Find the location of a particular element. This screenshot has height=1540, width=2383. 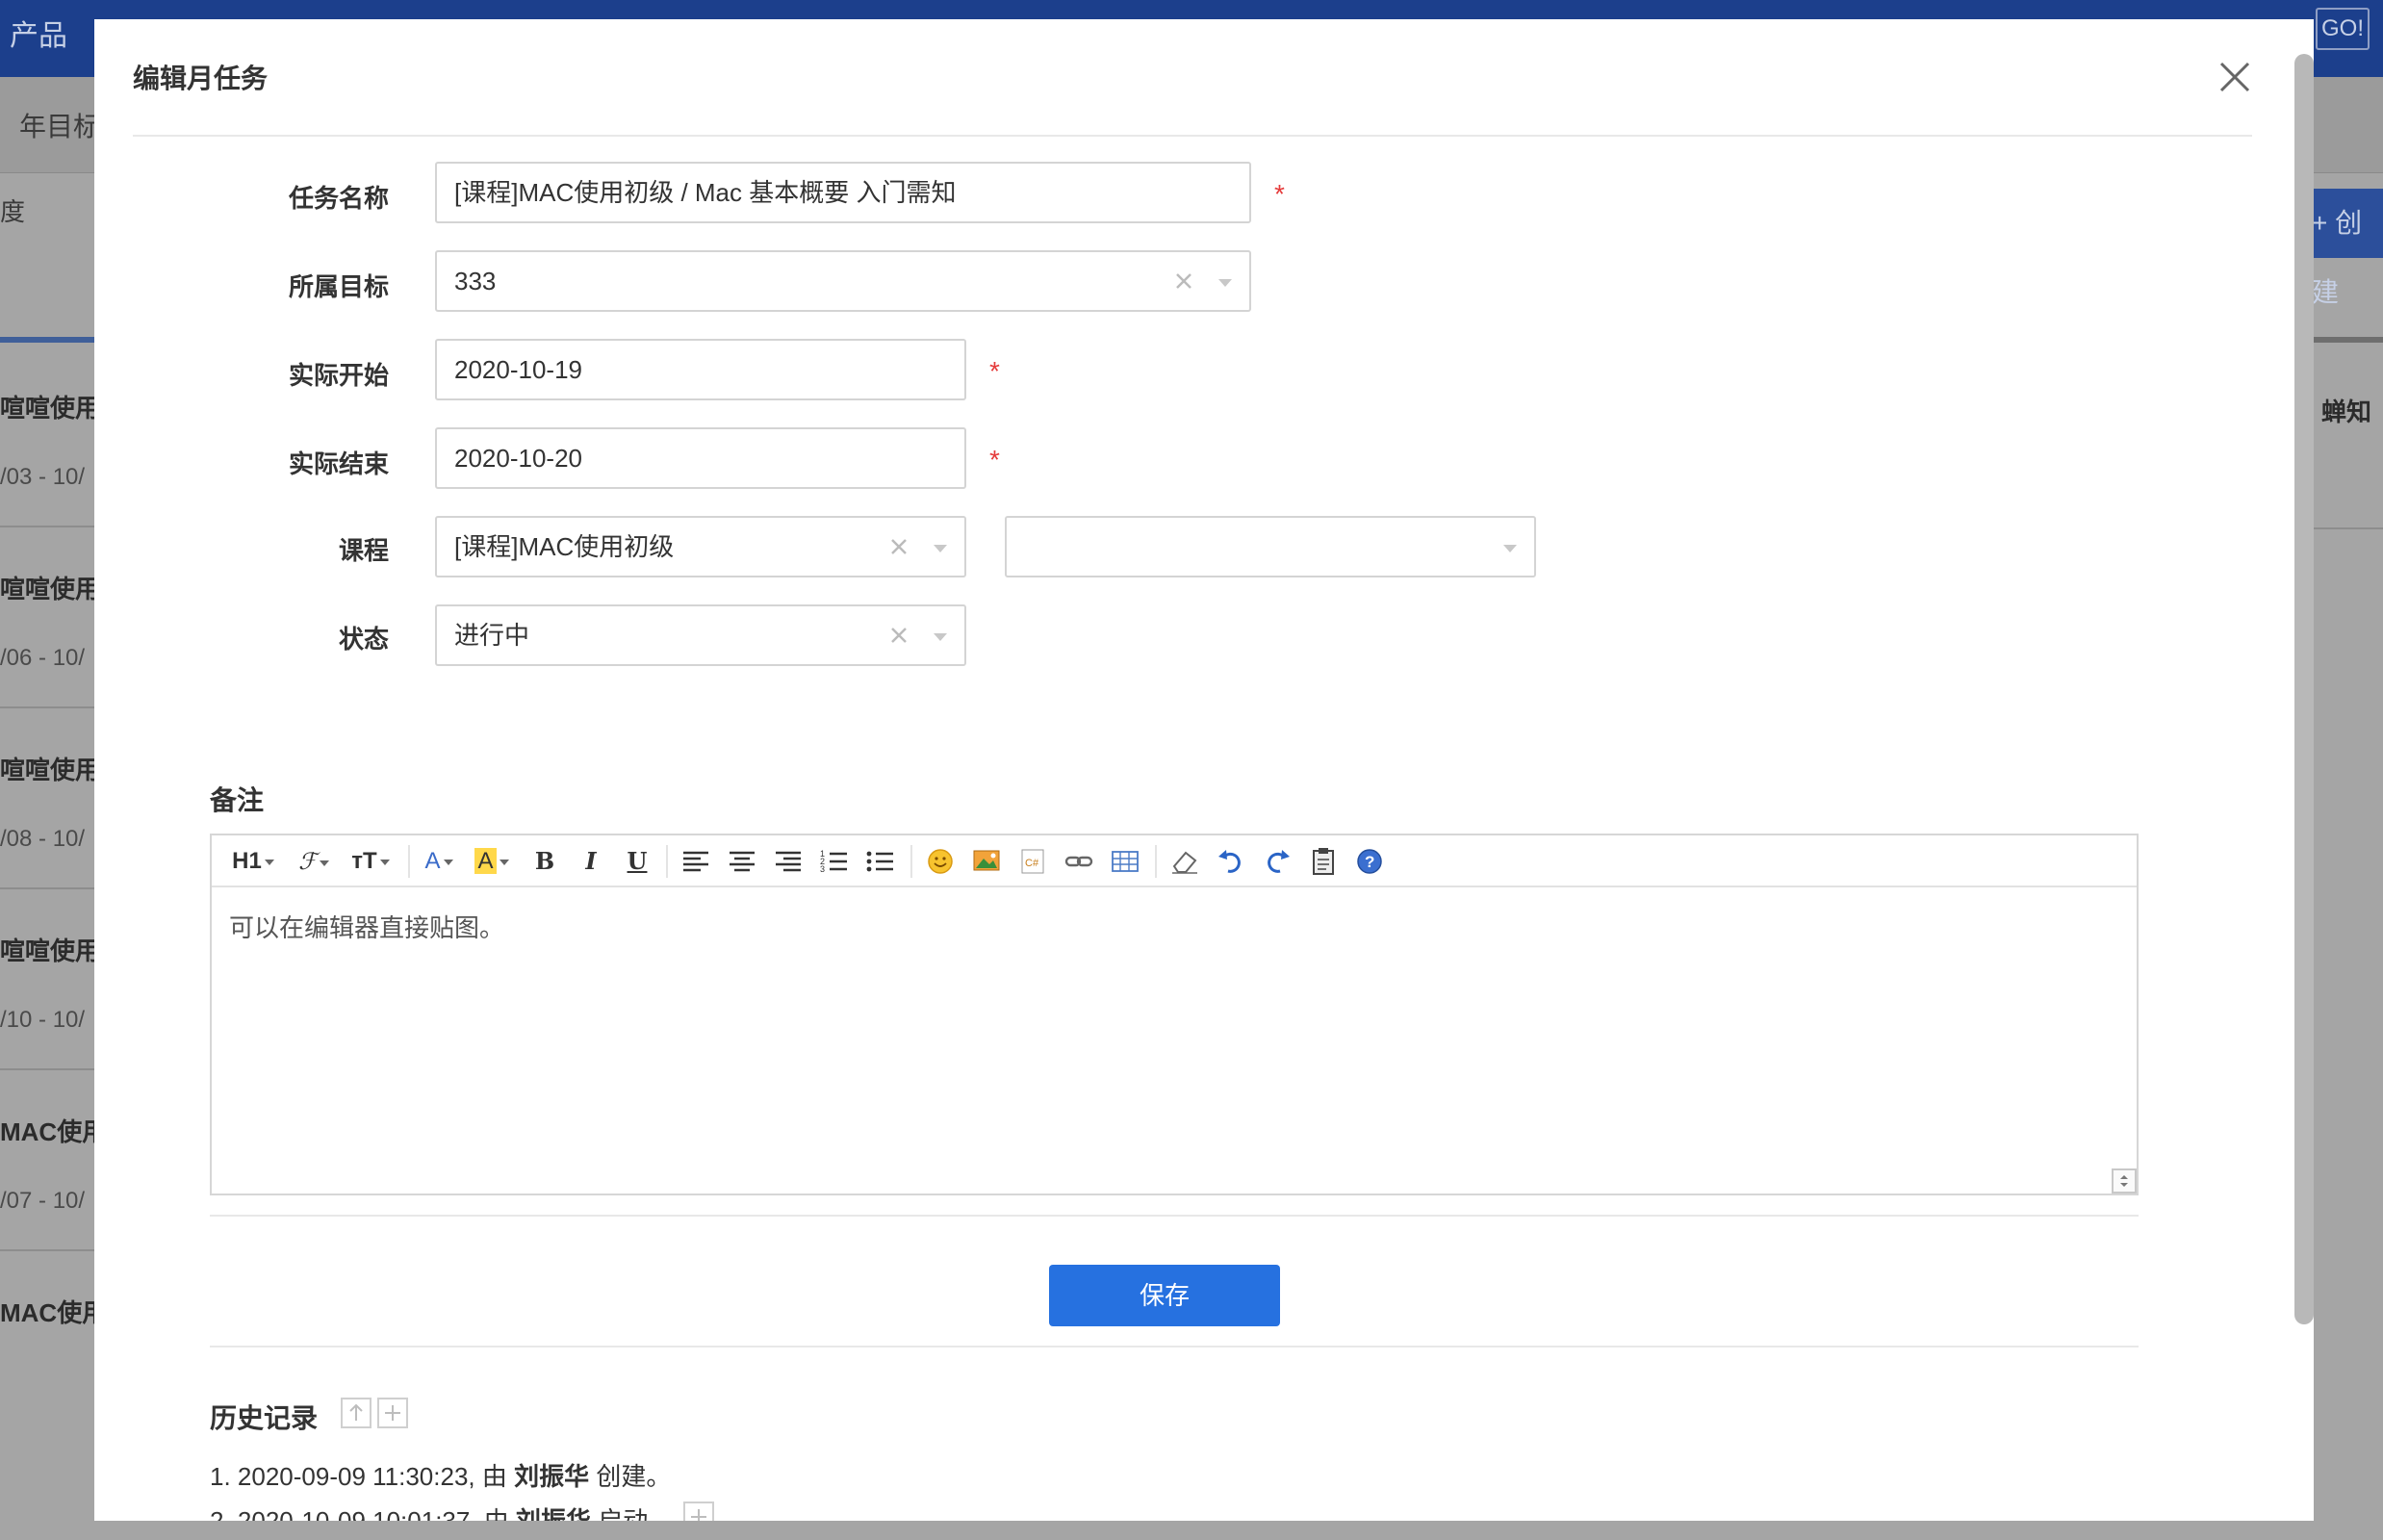

actual-start-input: 2020-10-19 is located at coordinates (700, 369).